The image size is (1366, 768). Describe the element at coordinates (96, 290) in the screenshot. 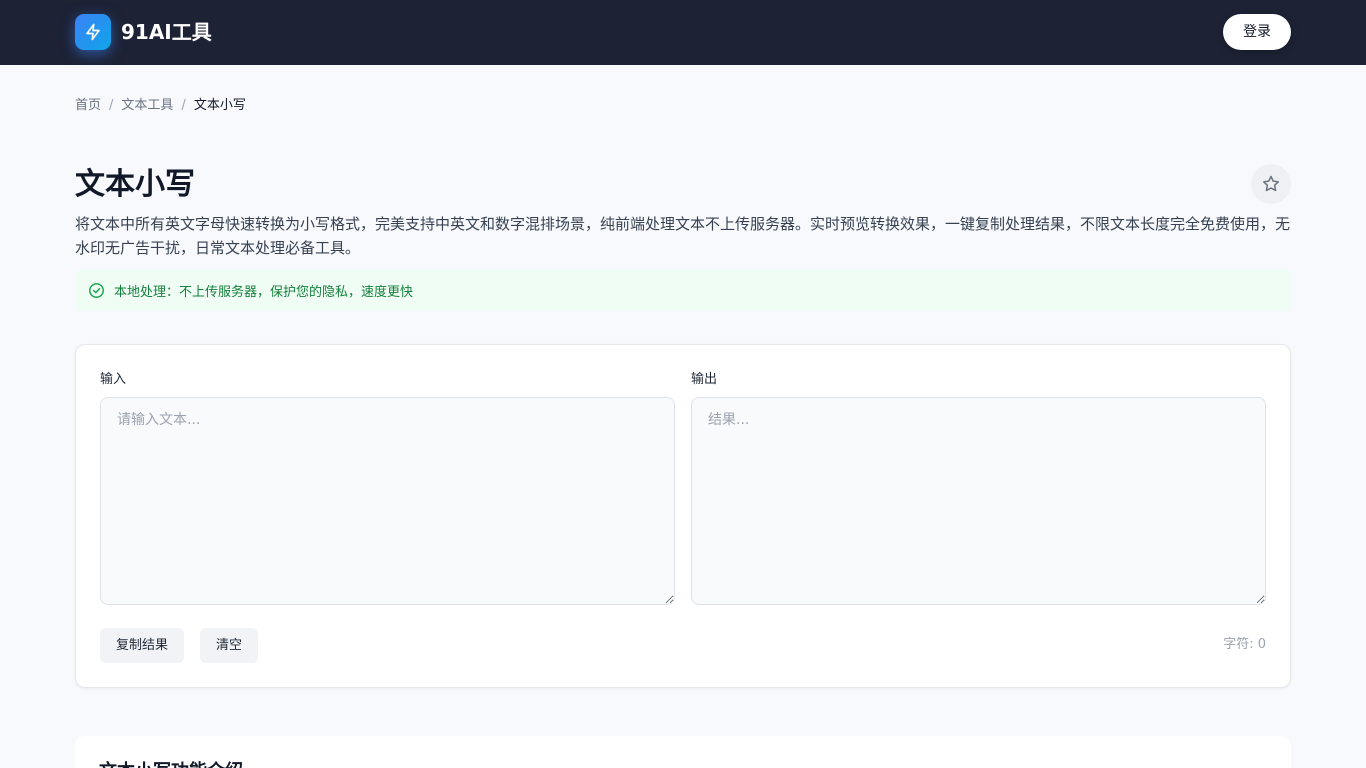

I see `check-circle-icon` at that location.